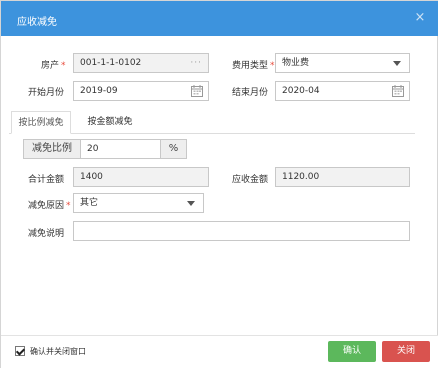 This screenshot has height=368, width=438. Describe the element at coordinates (46, 234) in the screenshot. I see `note-label: 减免说明` at that location.